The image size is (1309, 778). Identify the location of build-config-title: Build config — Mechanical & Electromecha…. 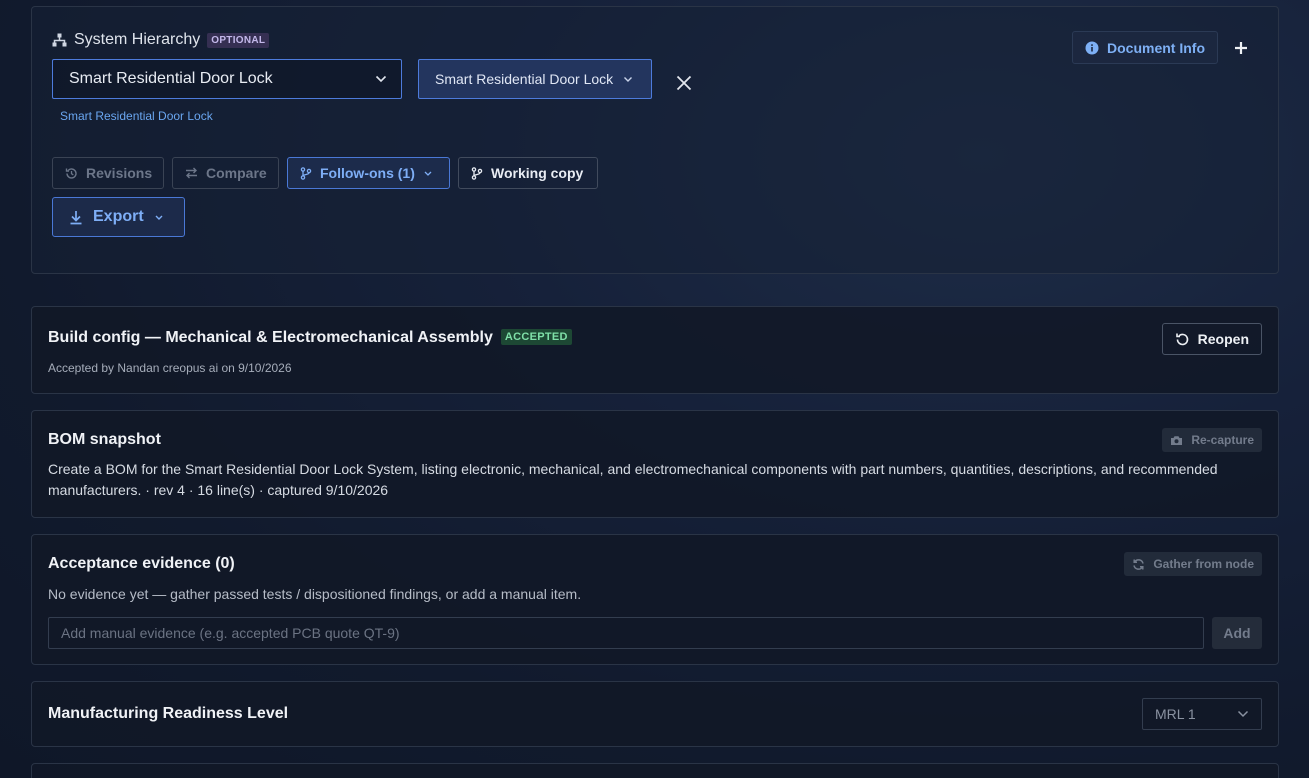
(270, 337).